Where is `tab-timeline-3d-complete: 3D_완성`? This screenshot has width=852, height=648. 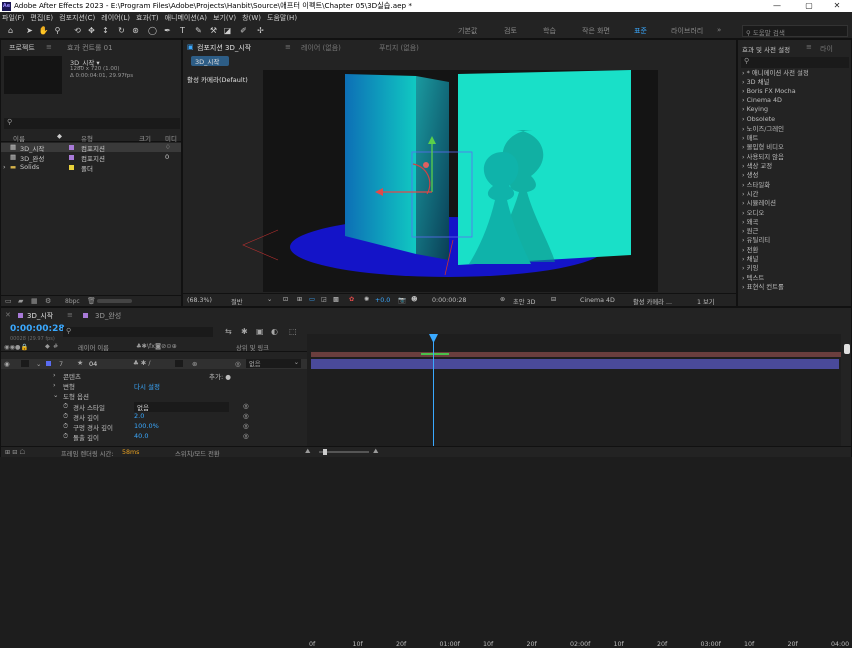
tab-timeline-3d-complete: 3D_완성 is located at coordinates (108, 316).